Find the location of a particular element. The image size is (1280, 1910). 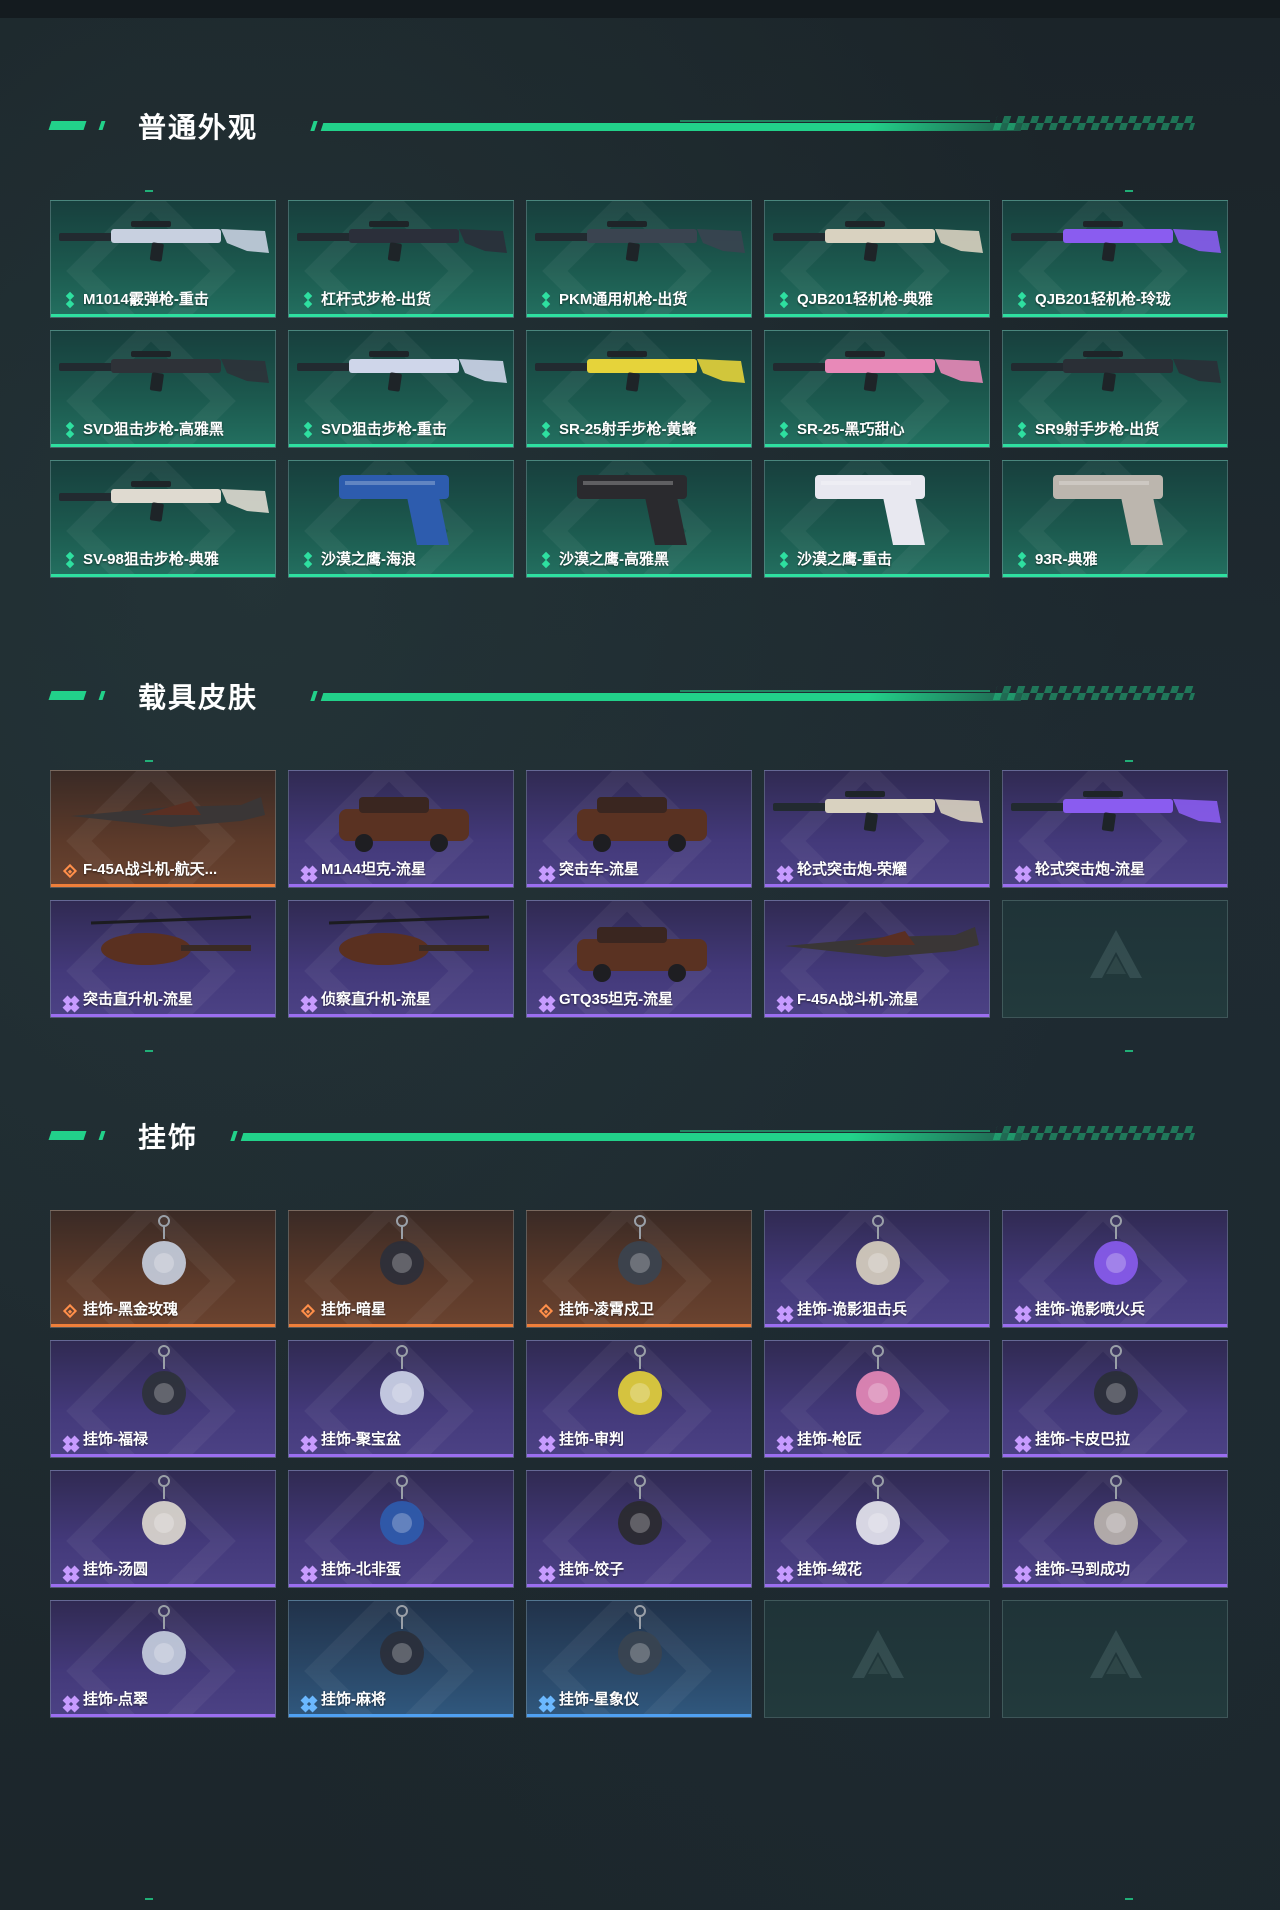

item-card: SR-25-黑巧甜心 is located at coordinates (877, 389).